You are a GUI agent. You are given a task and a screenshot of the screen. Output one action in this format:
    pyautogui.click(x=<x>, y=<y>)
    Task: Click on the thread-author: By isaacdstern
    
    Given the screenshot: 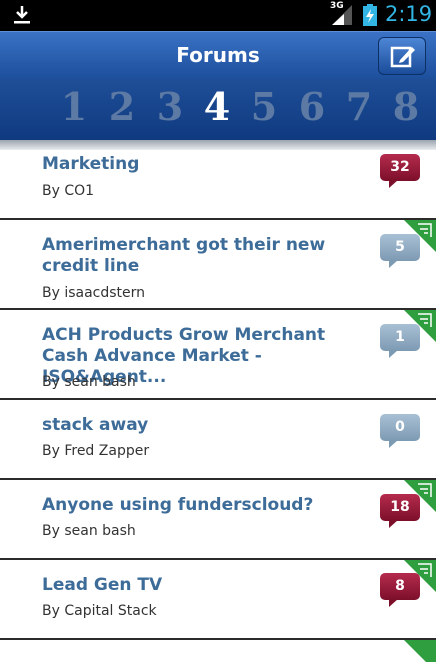 What is the action you would take?
    pyautogui.click(x=94, y=293)
    